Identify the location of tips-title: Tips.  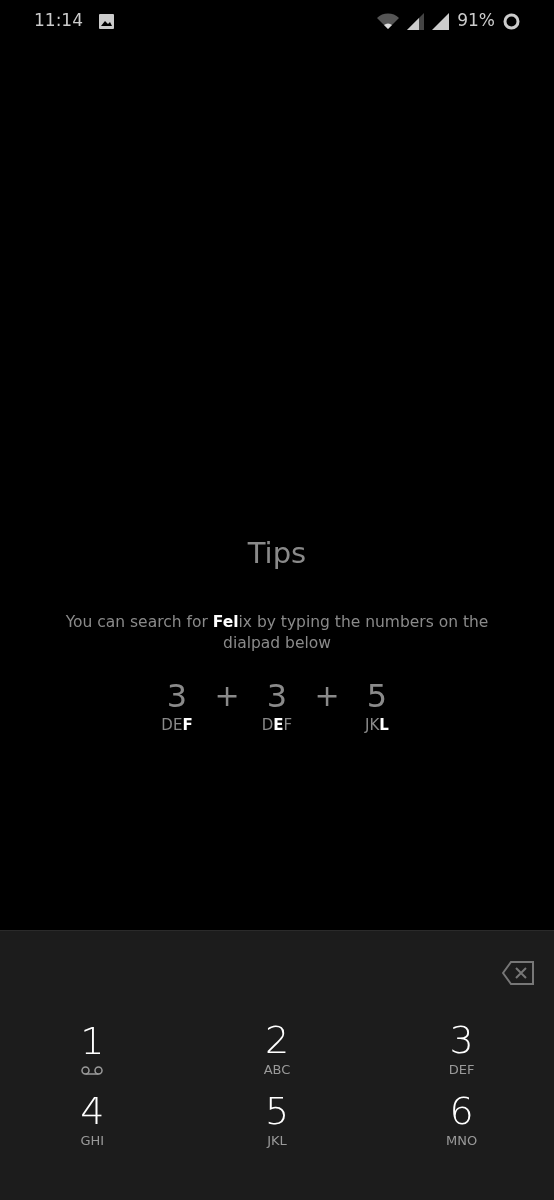
(277, 553).